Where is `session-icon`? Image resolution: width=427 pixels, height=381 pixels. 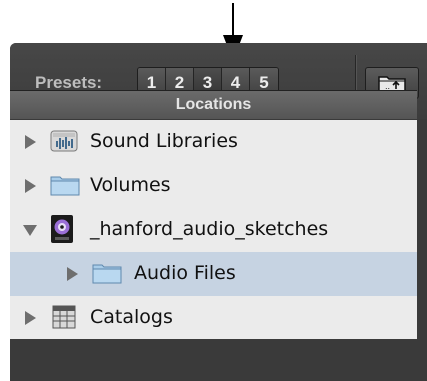 session-icon is located at coordinates (62, 231).